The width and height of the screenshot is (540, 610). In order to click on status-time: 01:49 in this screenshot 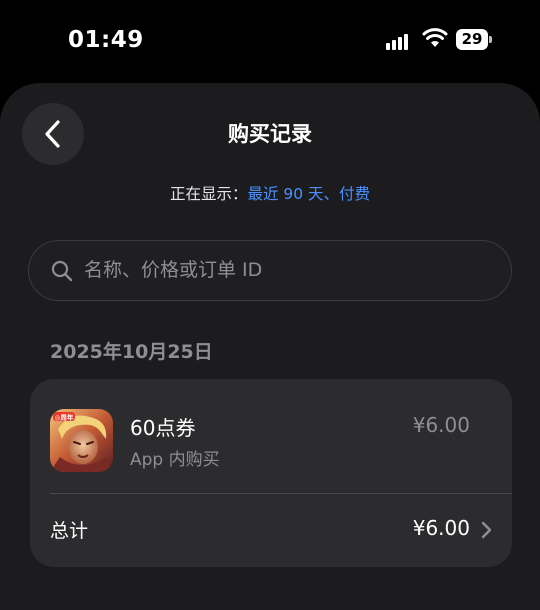, I will do `click(106, 40)`.